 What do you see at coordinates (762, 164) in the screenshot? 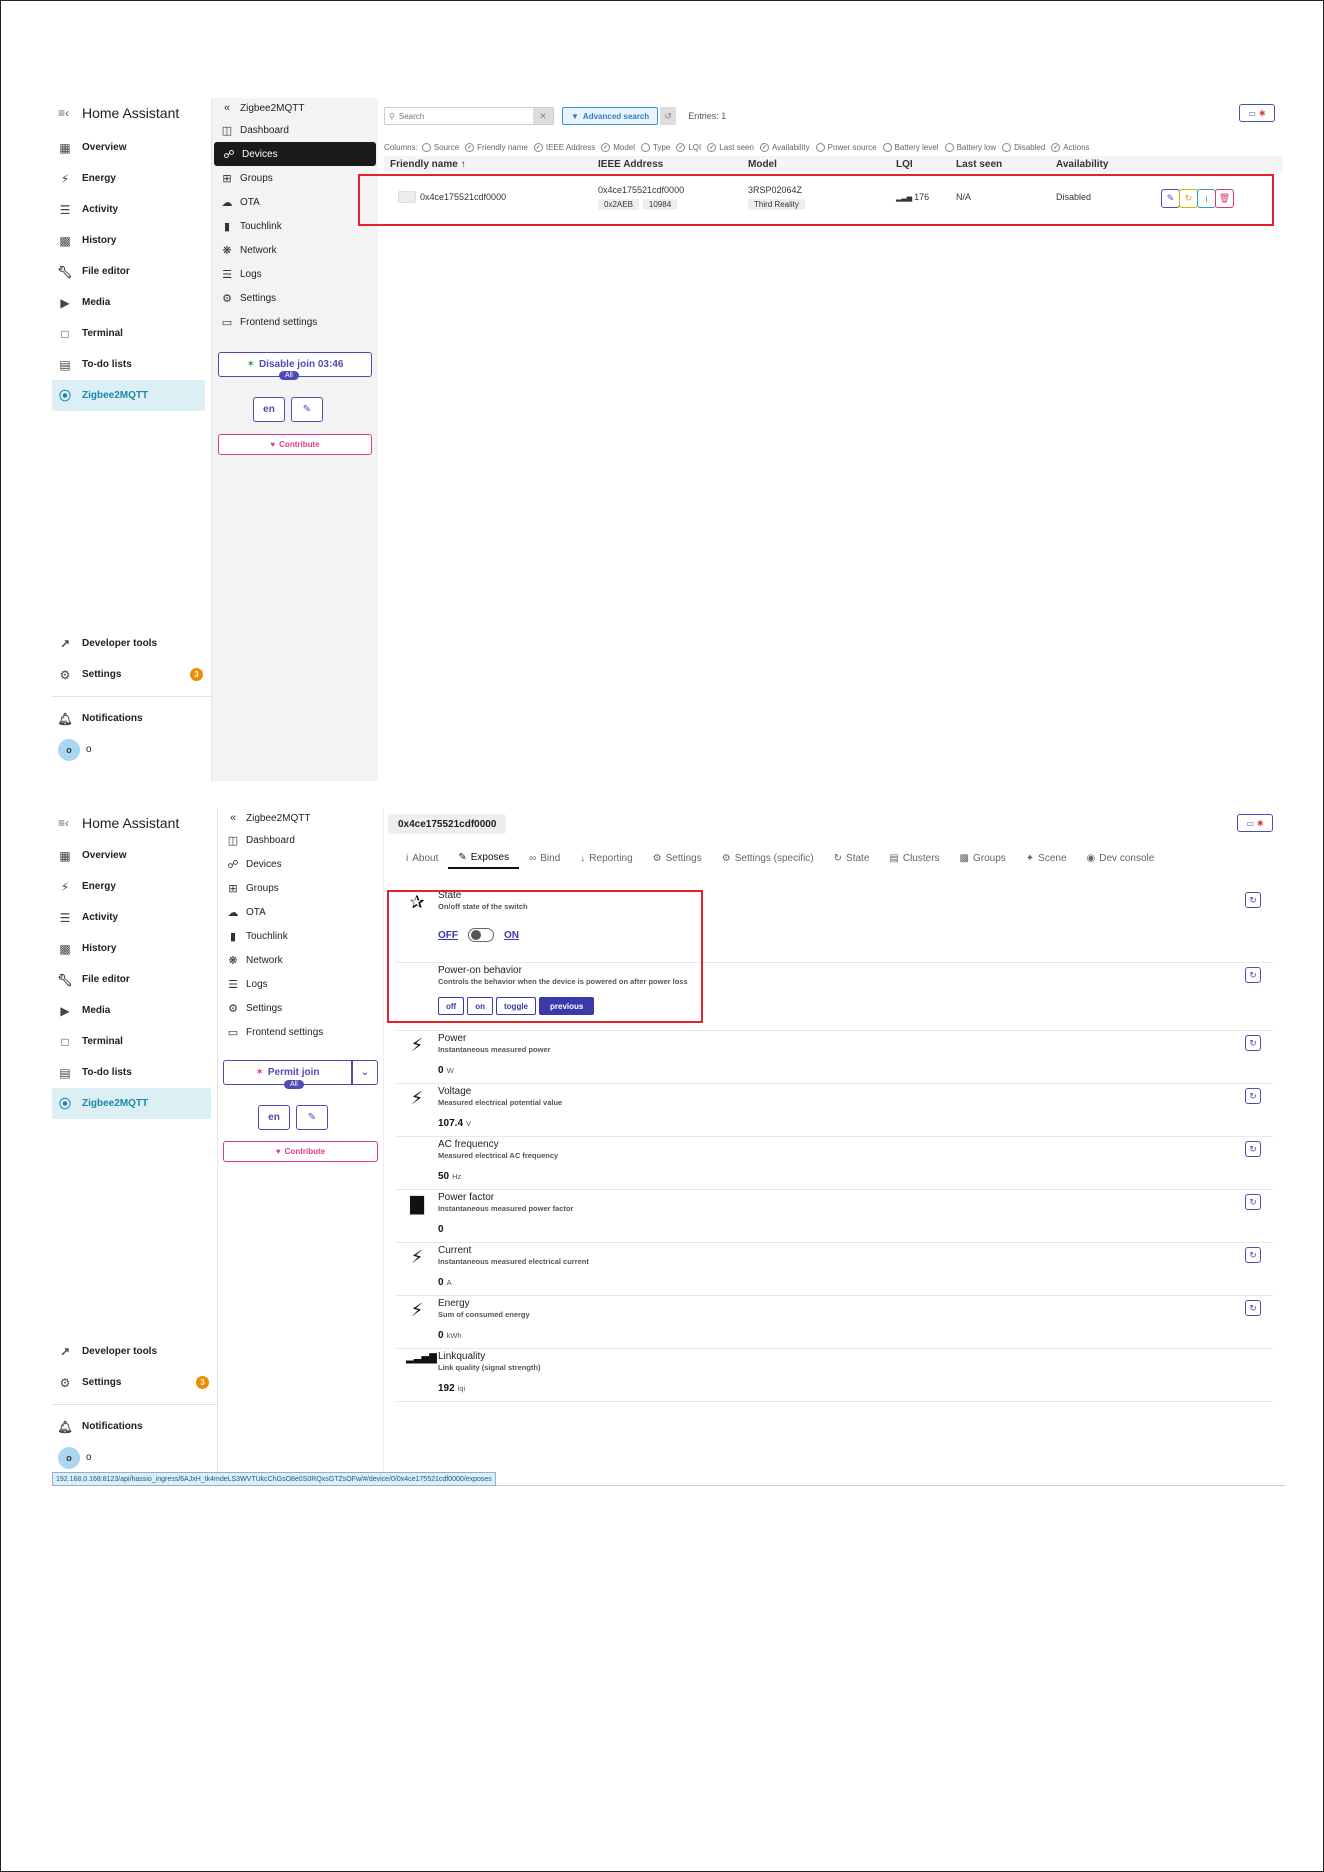
I see `header-model: Model` at bounding box center [762, 164].